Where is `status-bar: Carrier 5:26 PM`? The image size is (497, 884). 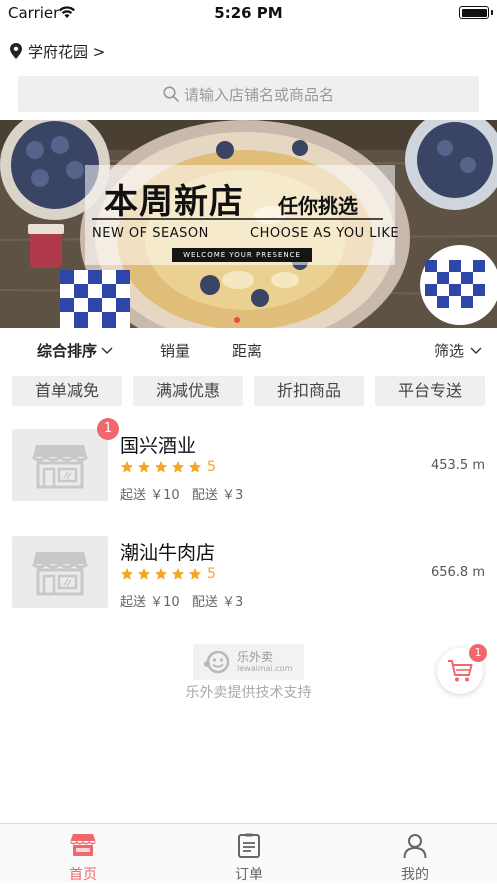 status-bar: Carrier 5:26 PM is located at coordinates (248, 13).